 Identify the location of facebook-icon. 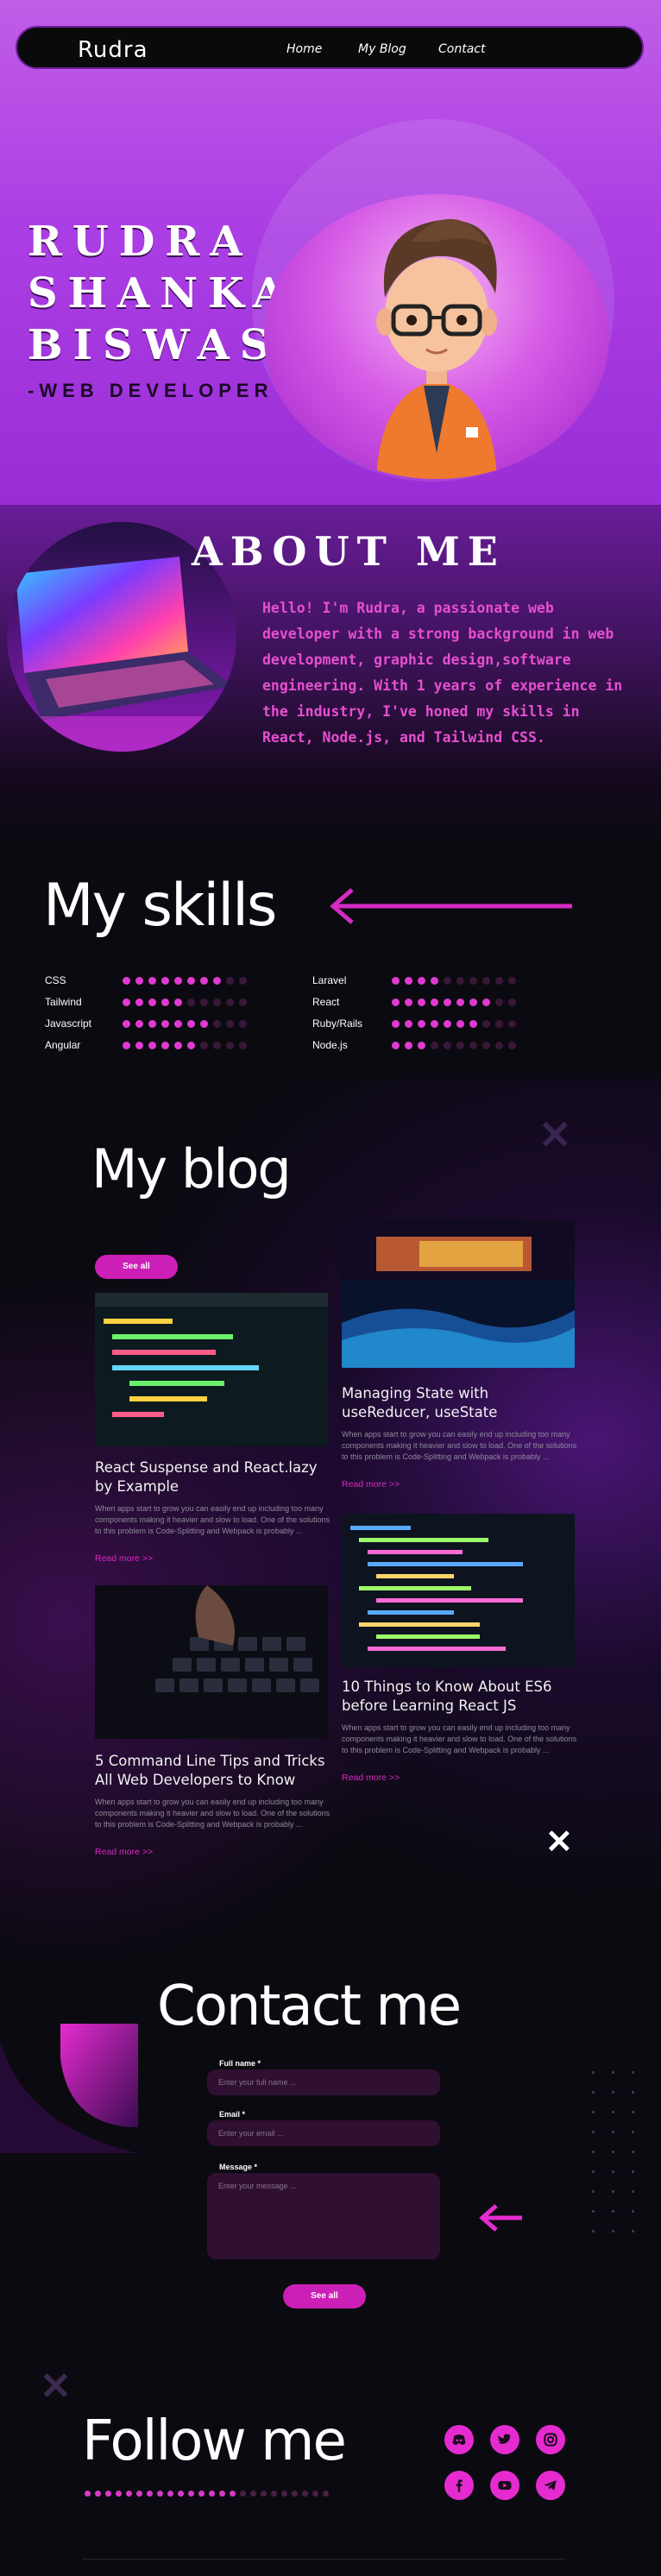
(459, 2486).